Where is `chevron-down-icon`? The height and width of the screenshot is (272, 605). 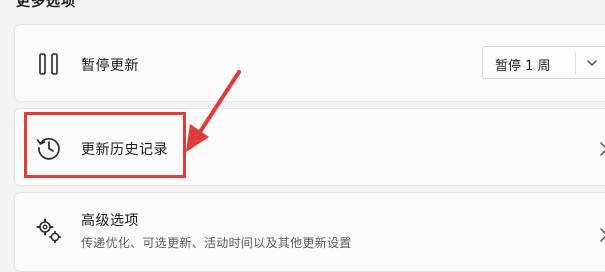 chevron-down-icon is located at coordinates (592, 63).